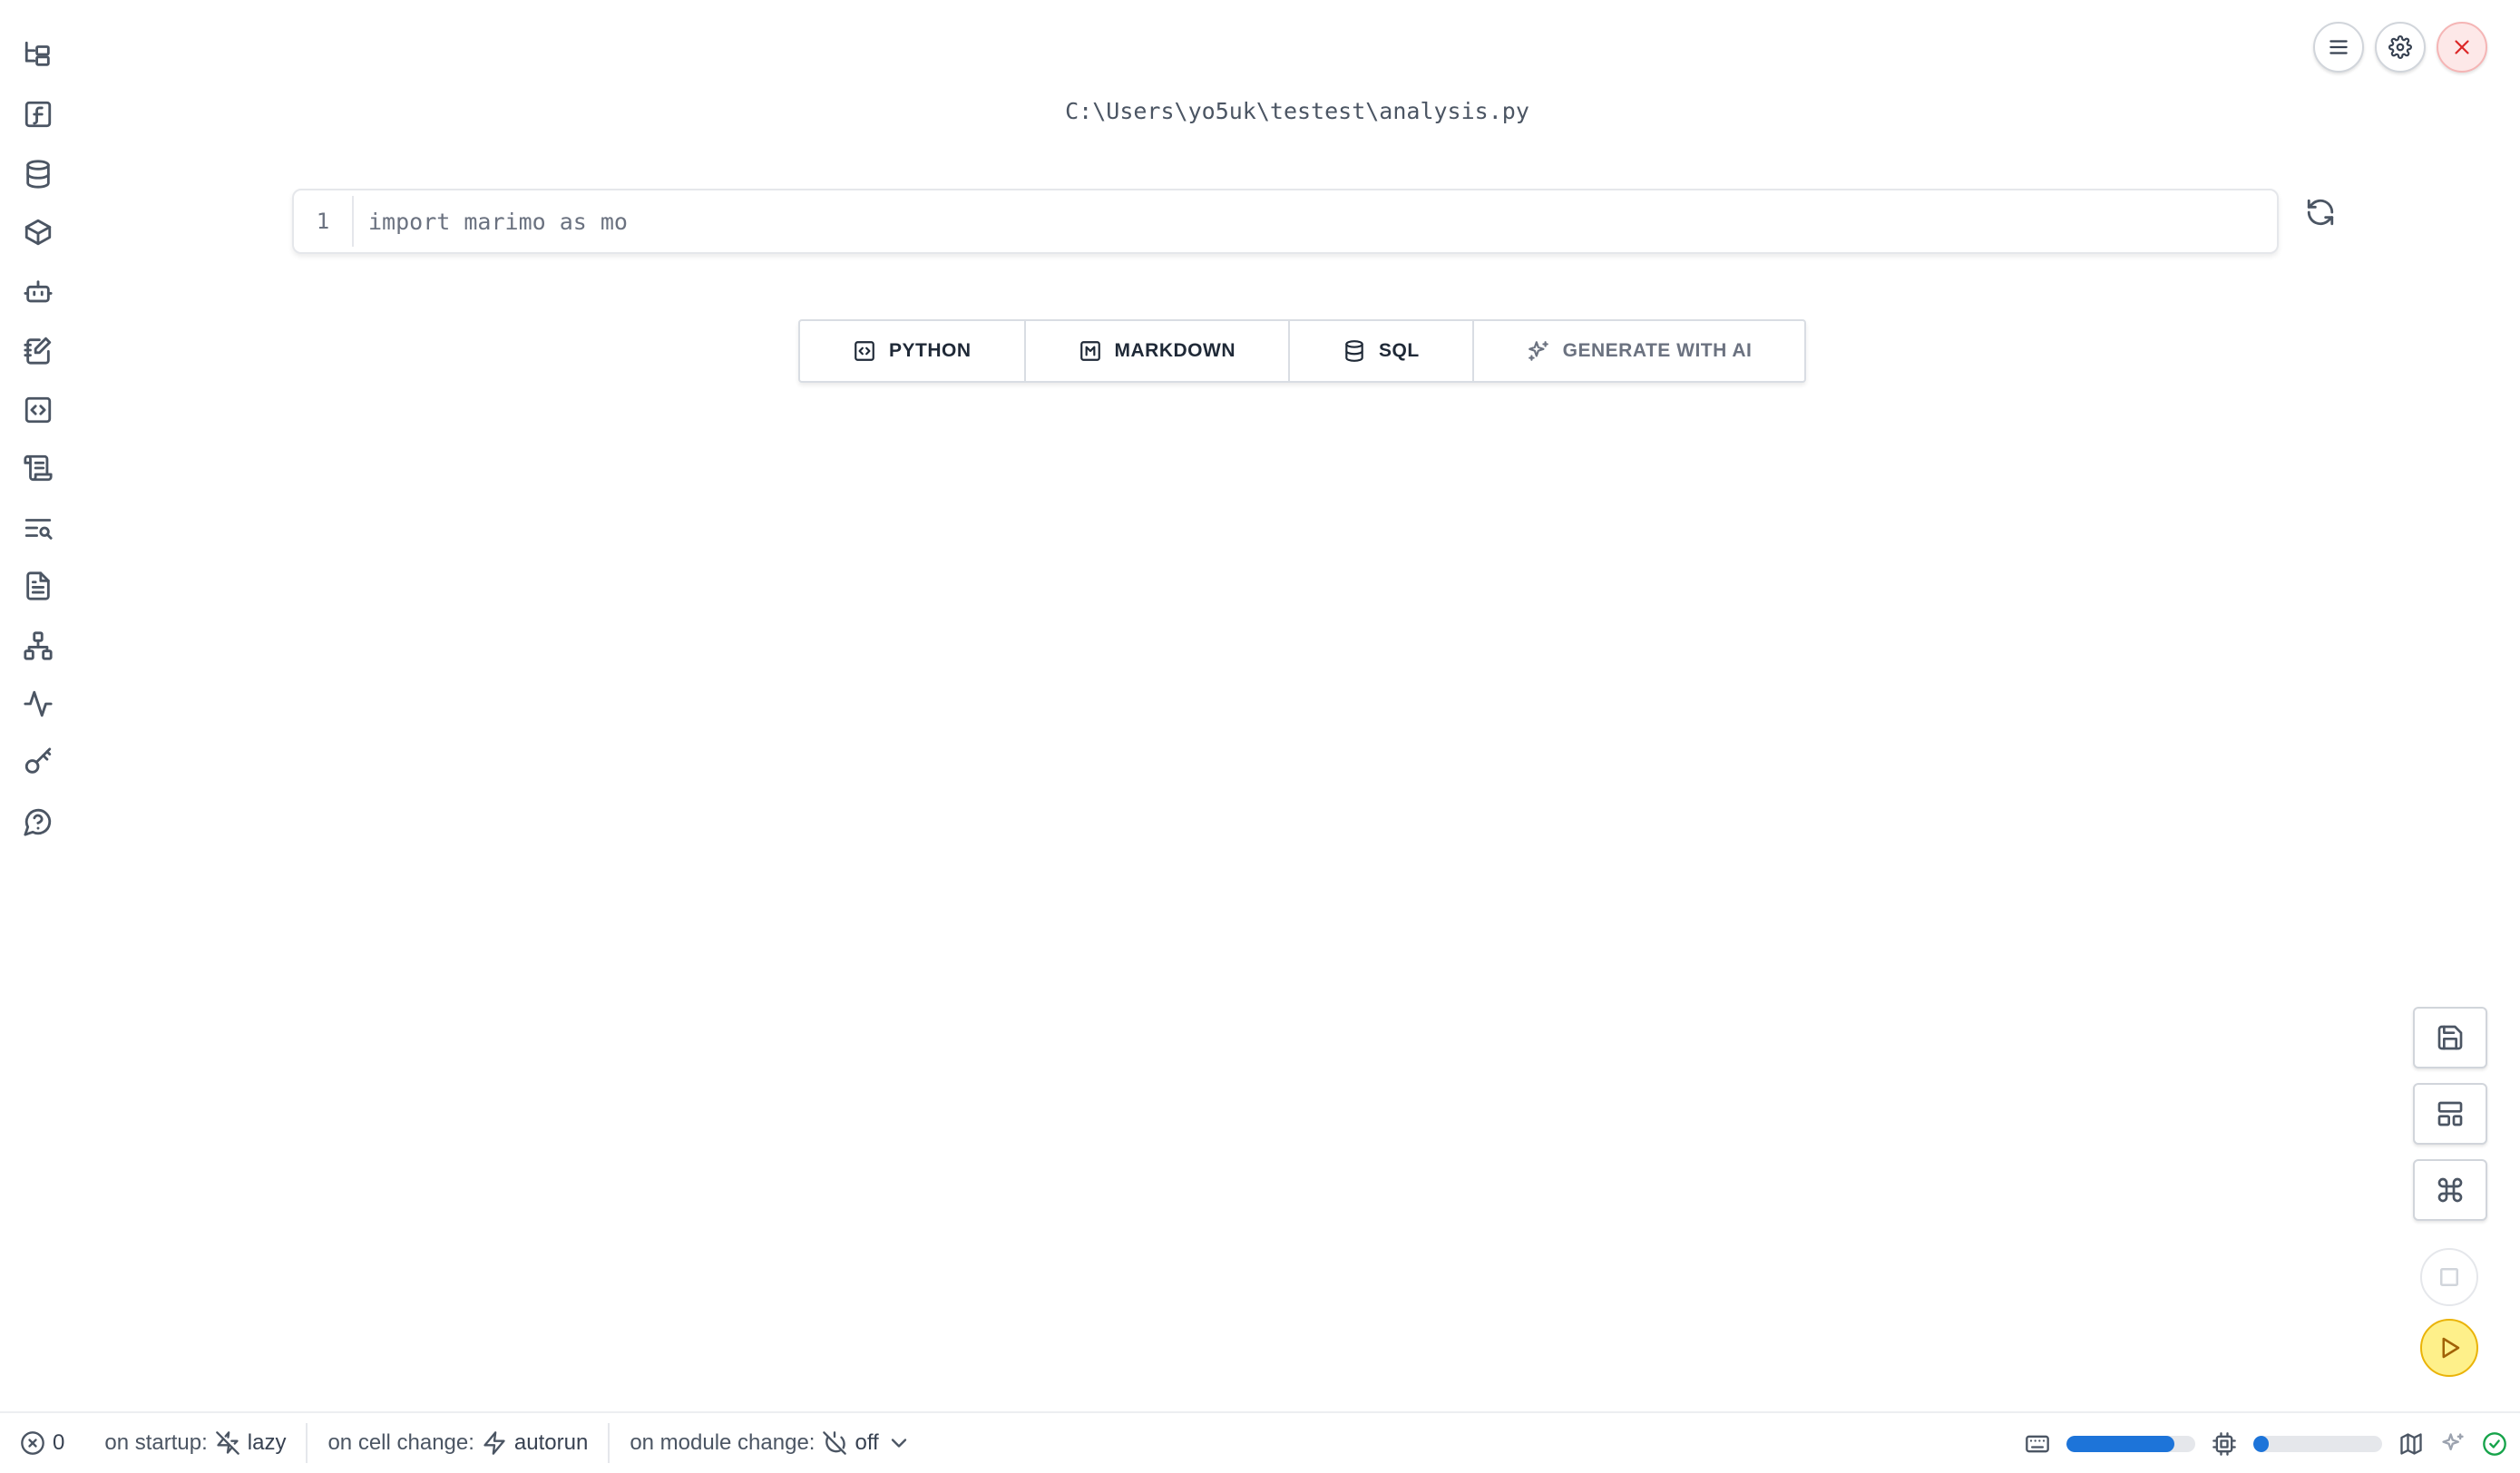  I want to click on startup-value: lazy, so click(267, 1443).